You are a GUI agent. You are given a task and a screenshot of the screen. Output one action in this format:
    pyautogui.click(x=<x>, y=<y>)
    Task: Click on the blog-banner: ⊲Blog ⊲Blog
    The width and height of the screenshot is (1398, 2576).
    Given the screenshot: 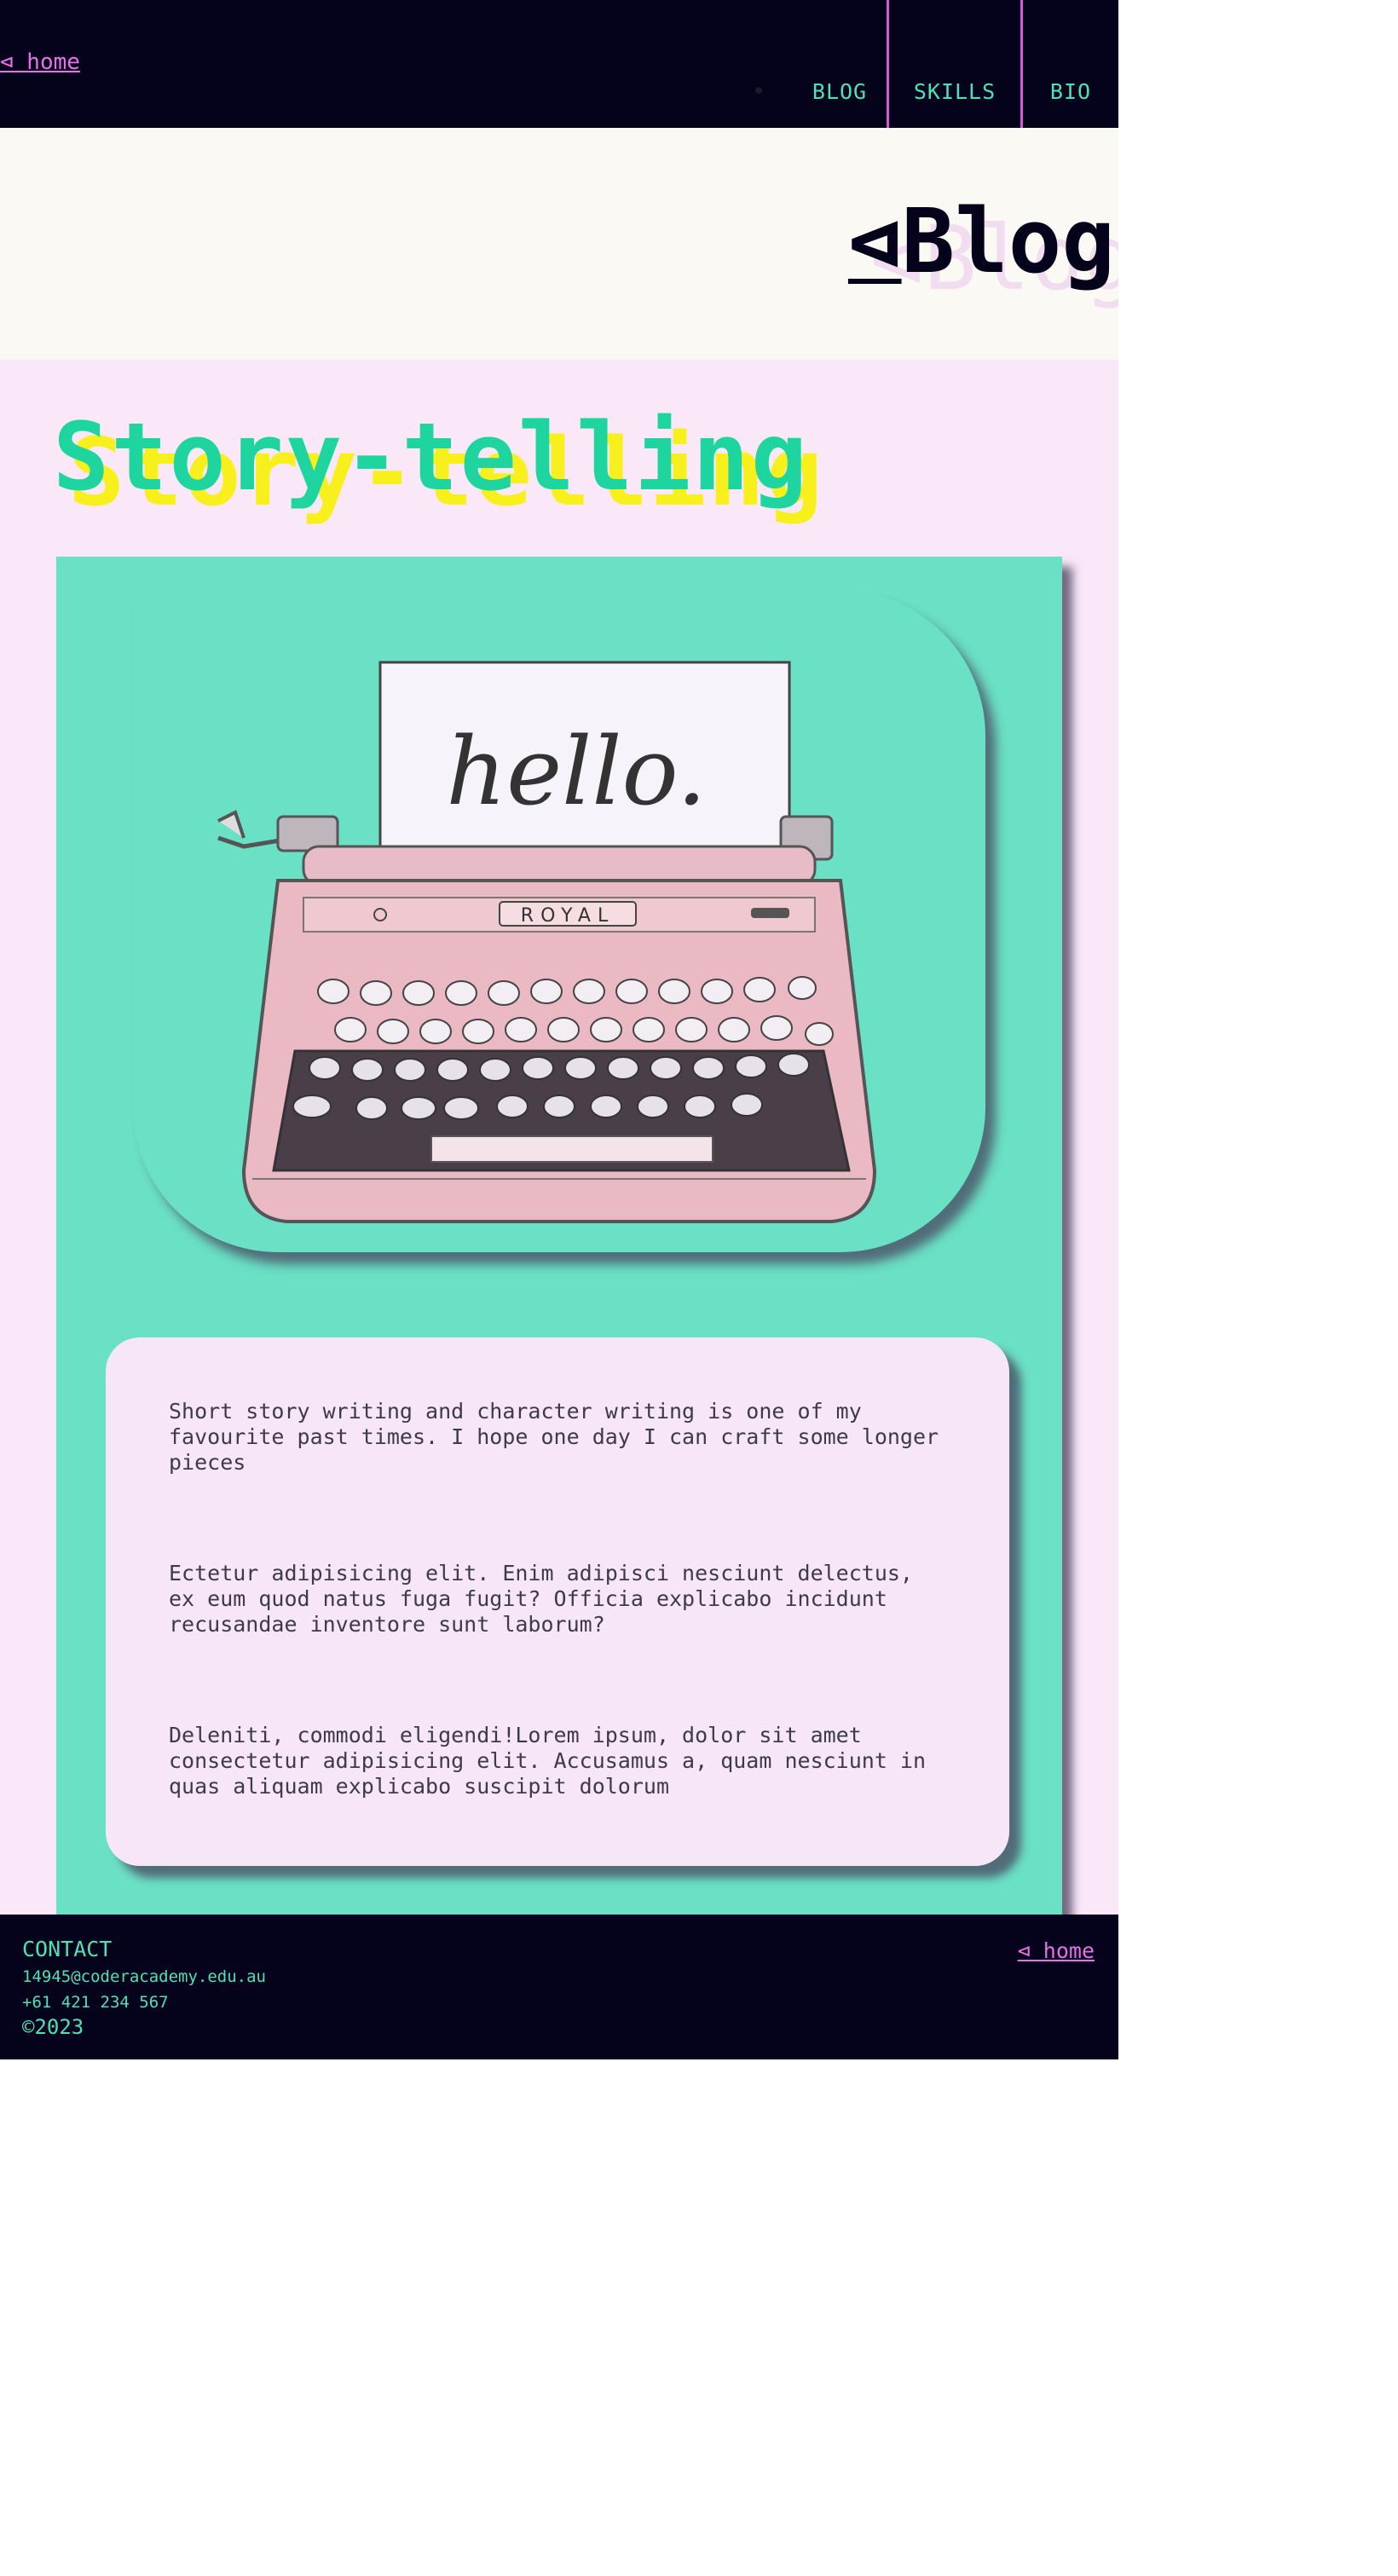 What is the action you would take?
    pyautogui.click(x=559, y=244)
    